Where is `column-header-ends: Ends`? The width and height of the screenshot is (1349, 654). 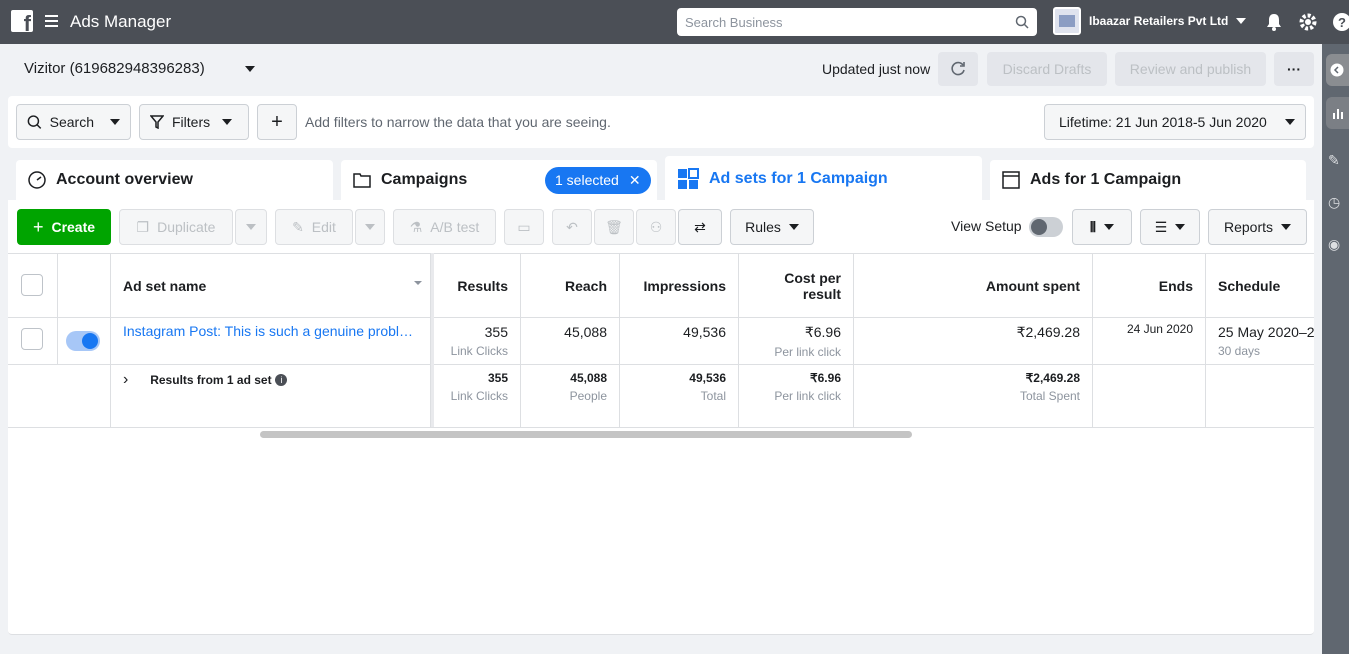 column-header-ends: Ends is located at coordinates (1149, 285).